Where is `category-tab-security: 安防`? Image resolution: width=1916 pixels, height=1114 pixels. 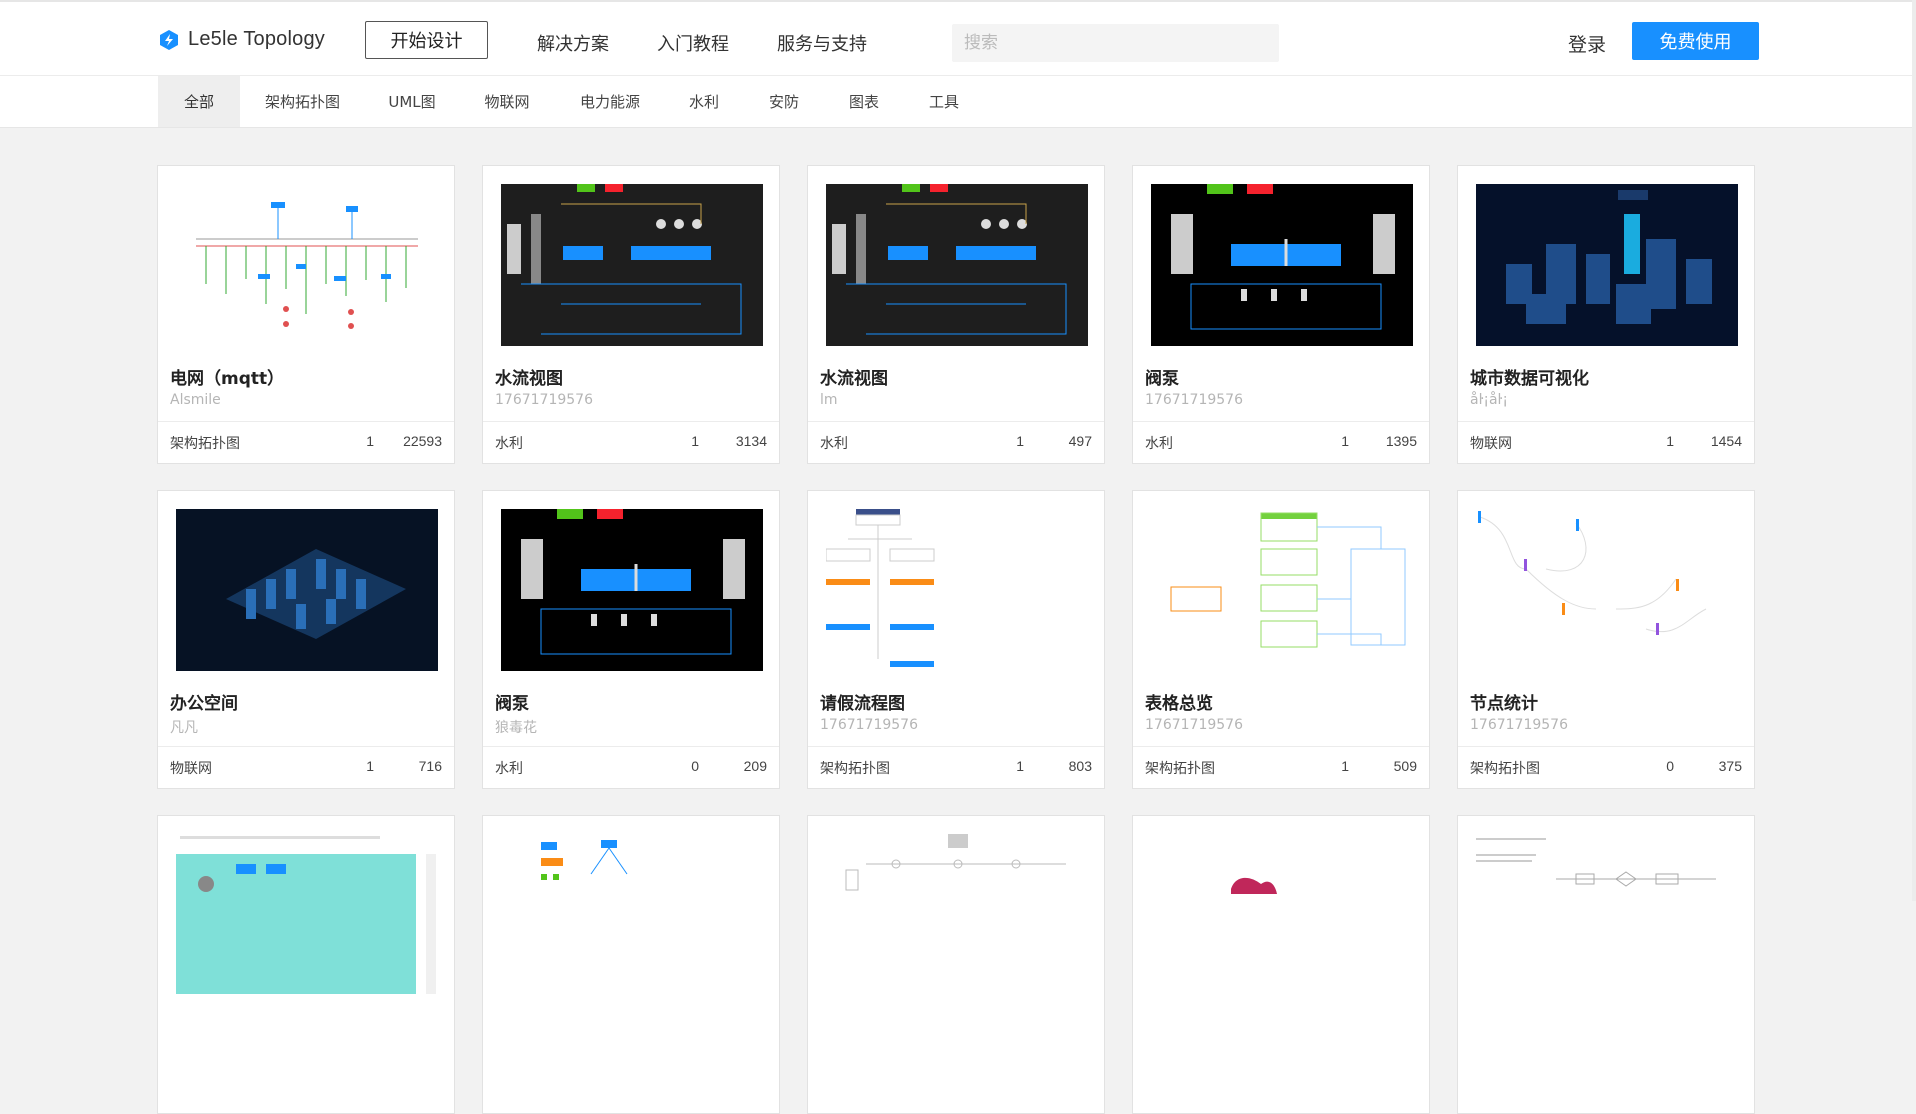 category-tab-security: 安防 is located at coordinates (784, 101).